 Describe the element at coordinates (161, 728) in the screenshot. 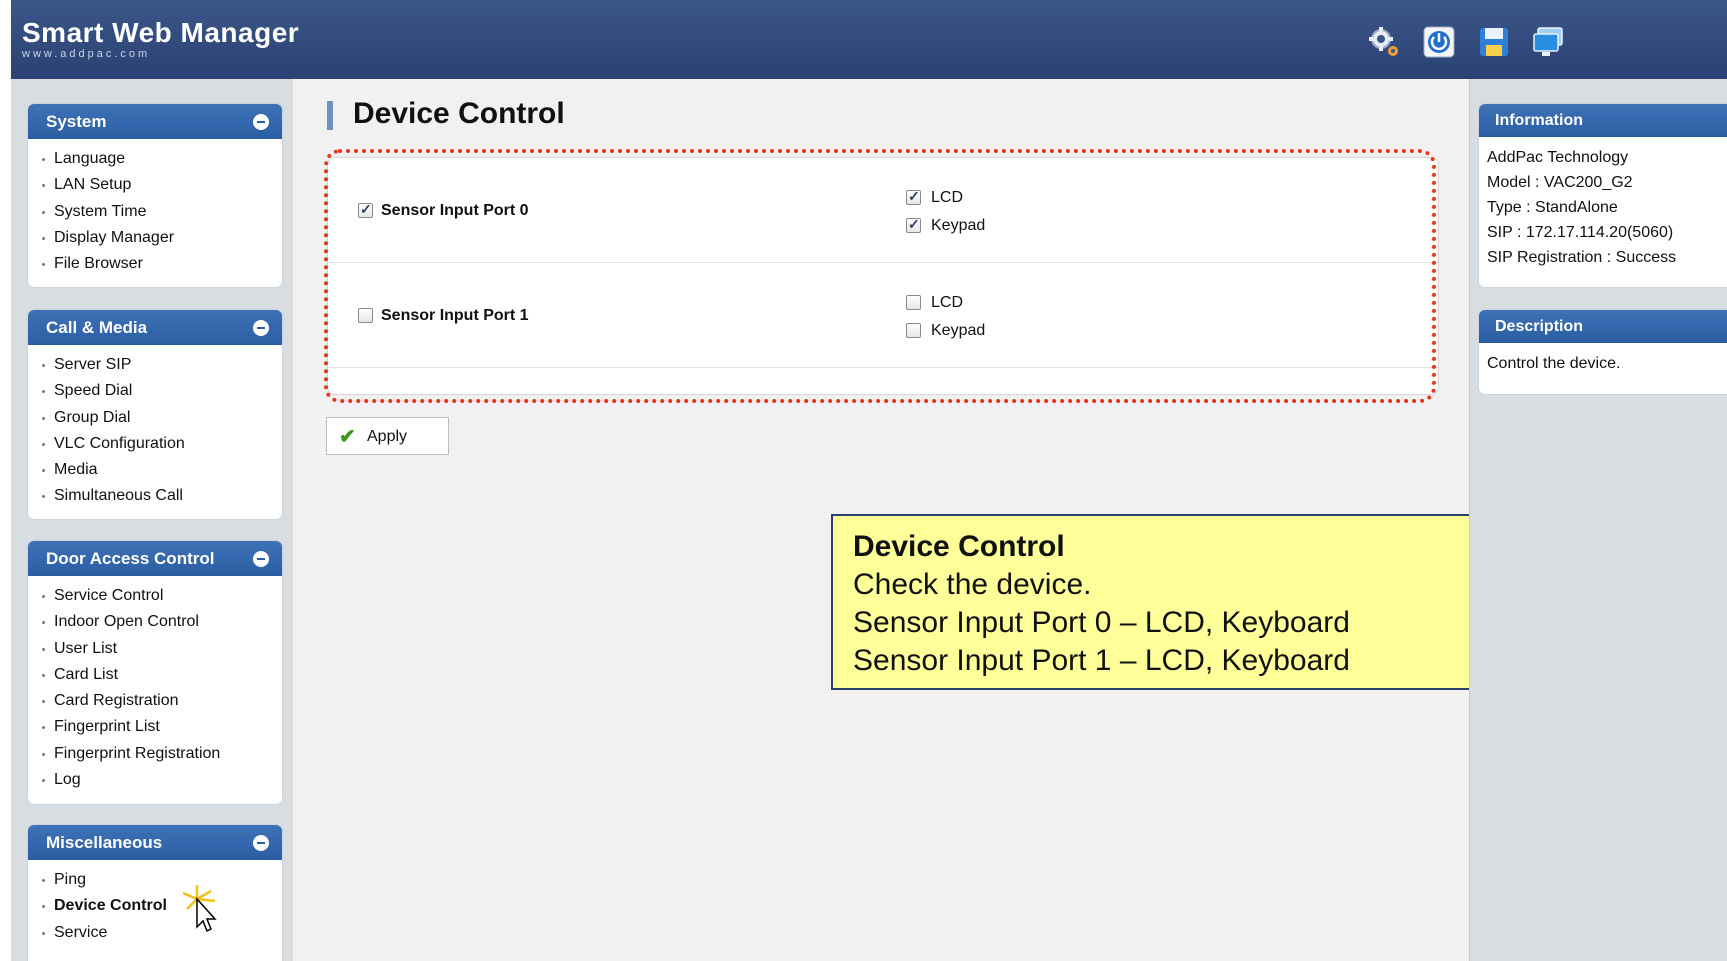

I see `sidebar-item-fingerprint-list: Fingerprint List` at that location.